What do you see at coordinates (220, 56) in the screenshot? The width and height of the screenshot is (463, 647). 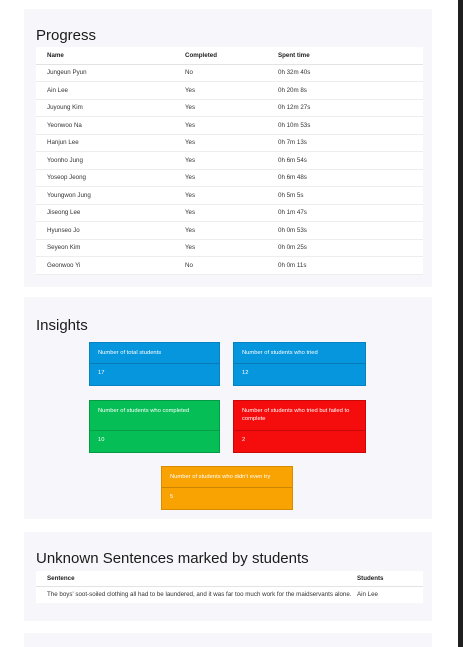 I see `column-header-completed: Completed` at bounding box center [220, 56].